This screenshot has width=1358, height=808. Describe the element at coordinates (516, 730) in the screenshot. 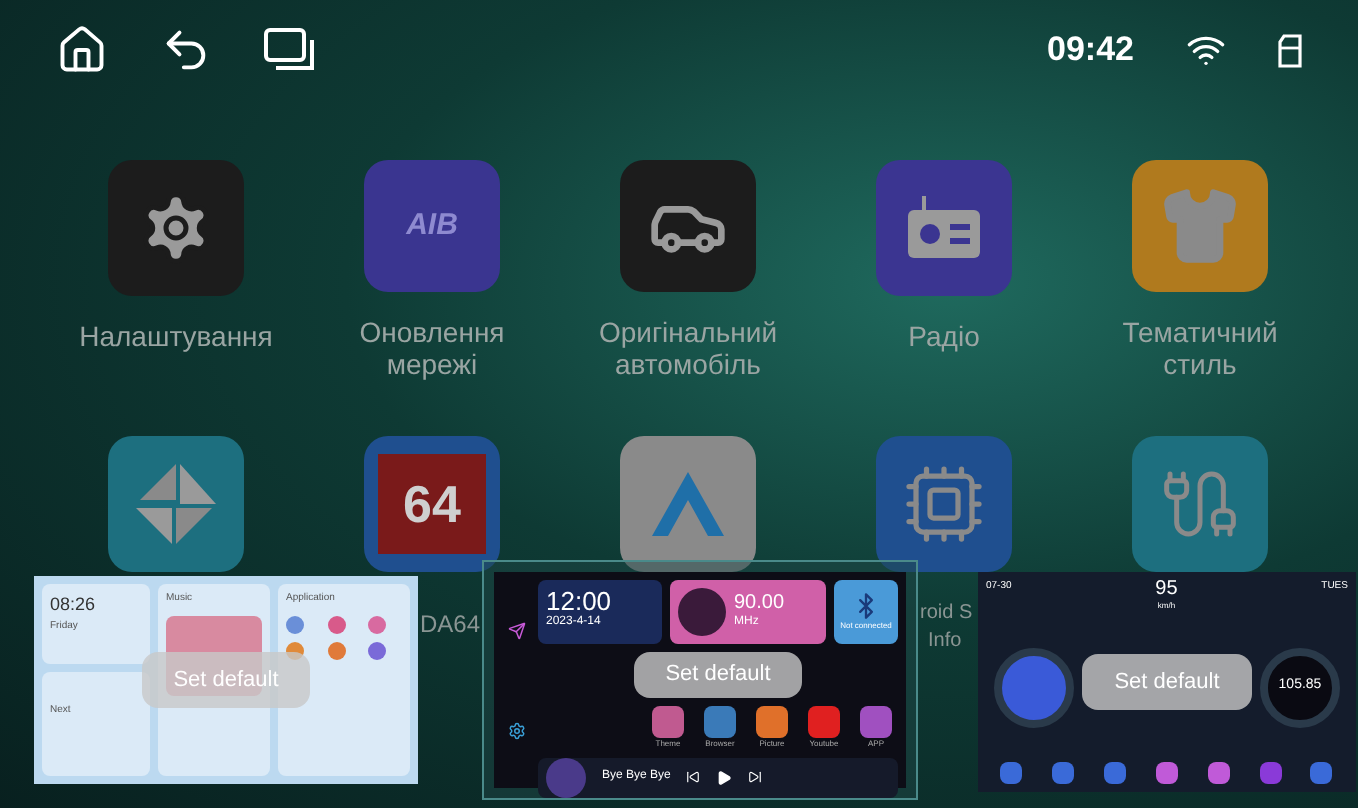

I see `settings-icon` at that location.